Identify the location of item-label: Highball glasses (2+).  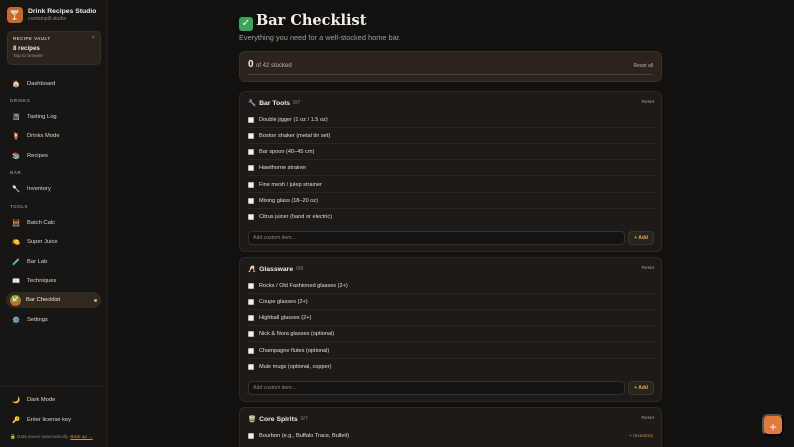
(285, 317).